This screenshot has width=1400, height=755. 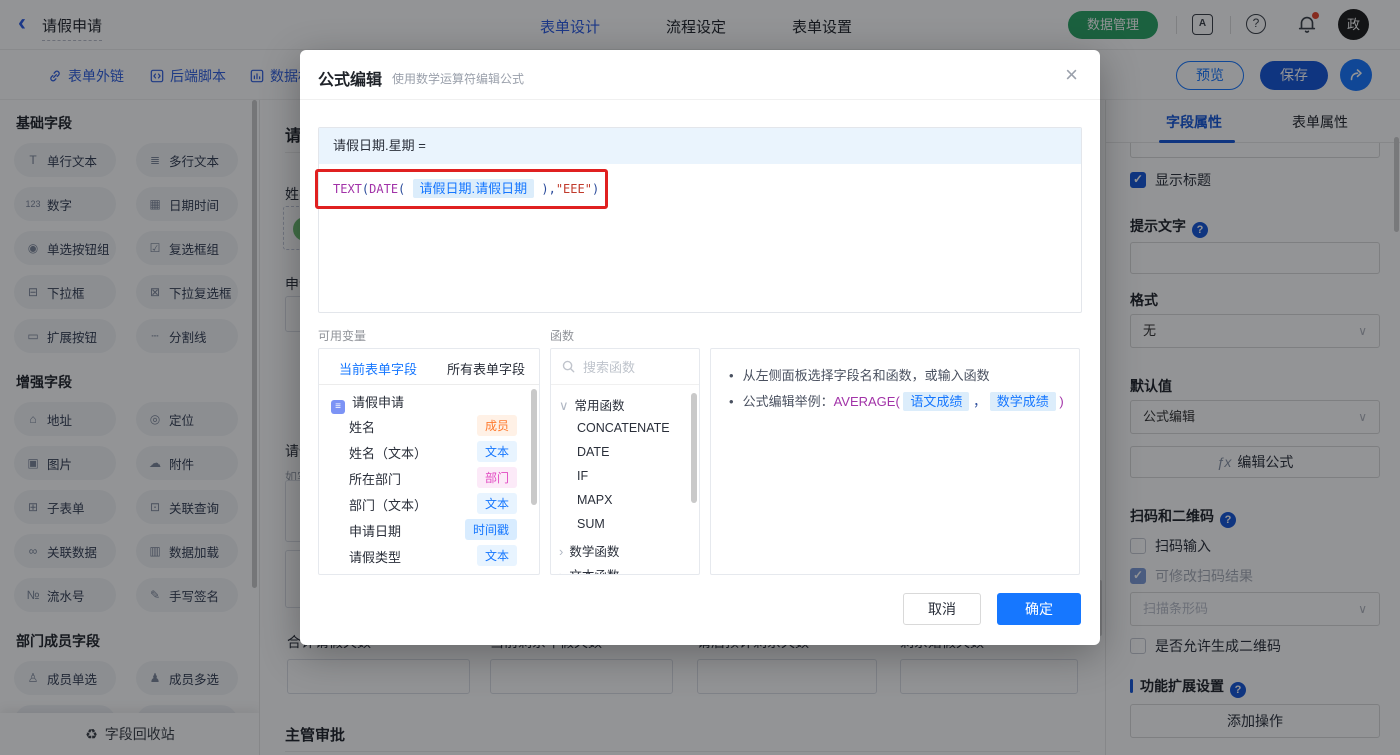 I want to click on formula-editor: 请假日期.星期 = TEXT(DATE( 请假日期.请假日期 ),"EEE"), so click(x=700, y=220).